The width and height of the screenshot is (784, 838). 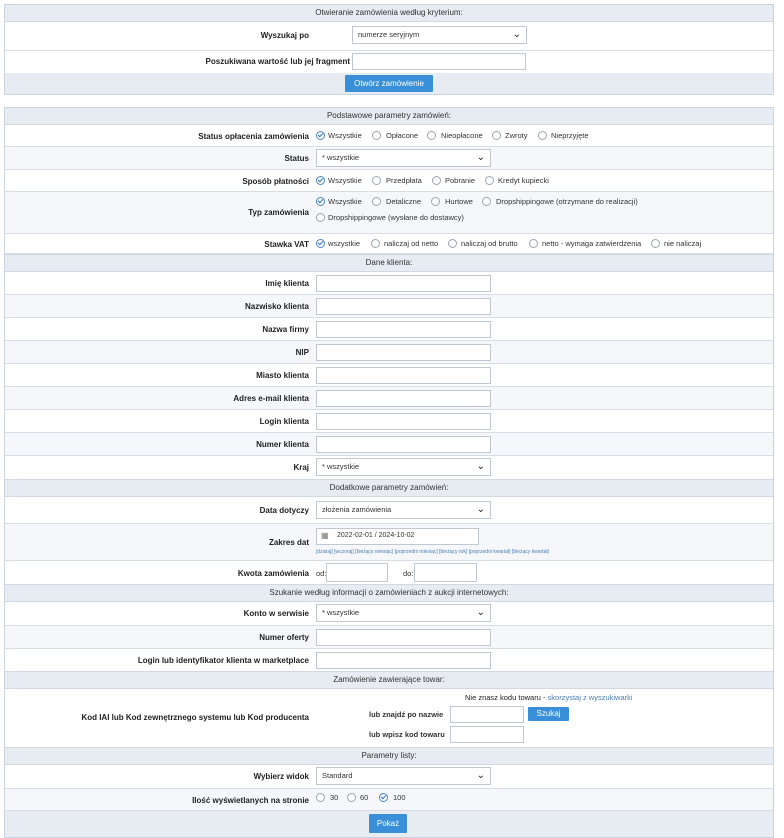 I want to click on status-label: Status, so click(x=296, y=158).